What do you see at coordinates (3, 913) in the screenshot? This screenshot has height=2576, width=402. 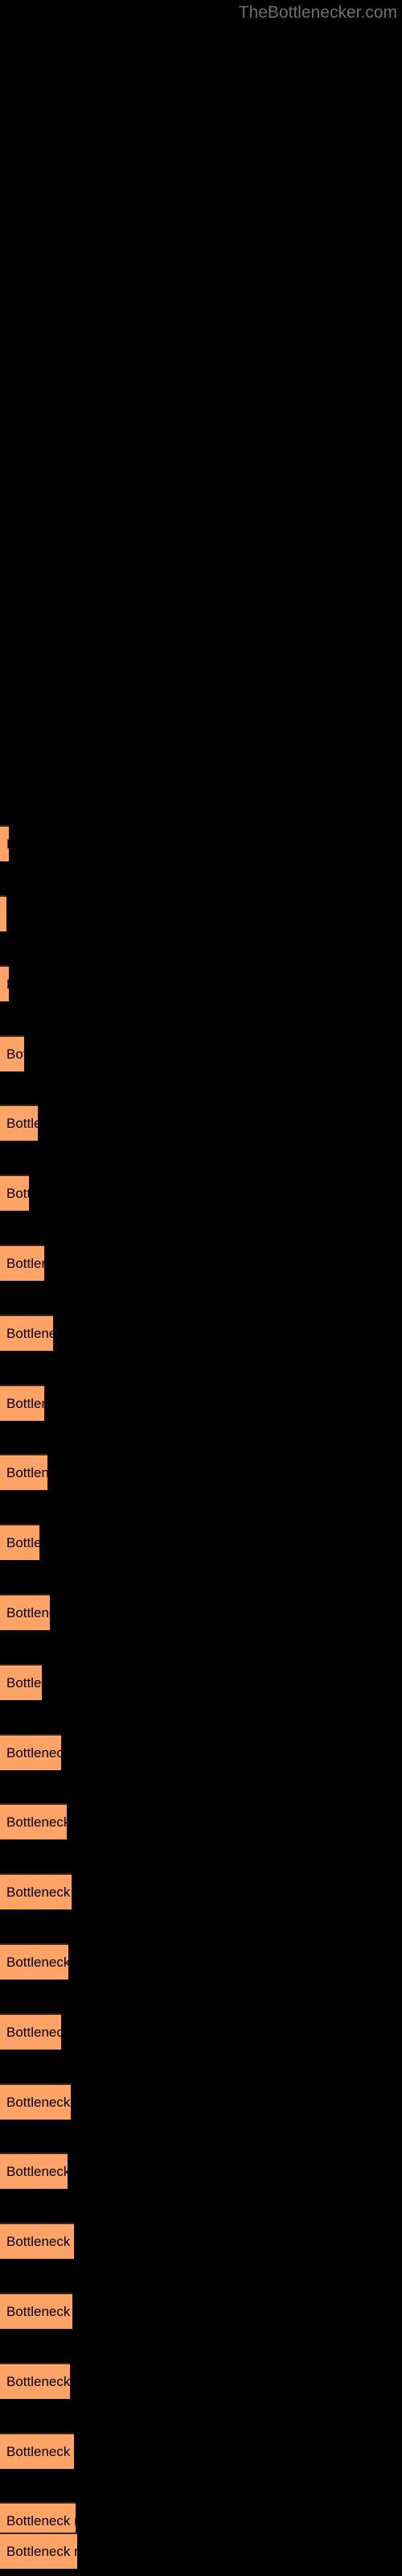 I see `bar-result-2: Bottleneck result` at bounding box center [3, 913].